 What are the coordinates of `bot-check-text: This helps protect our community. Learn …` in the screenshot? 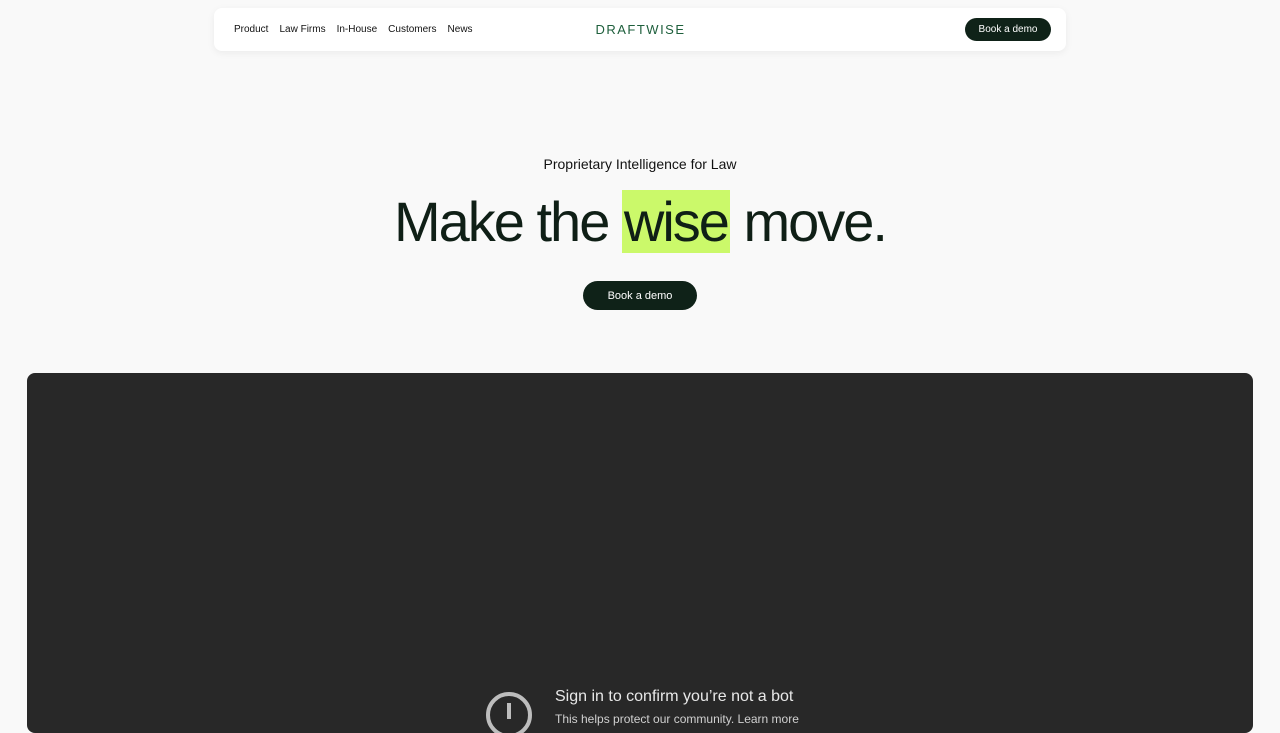 It's located at (677, 719).